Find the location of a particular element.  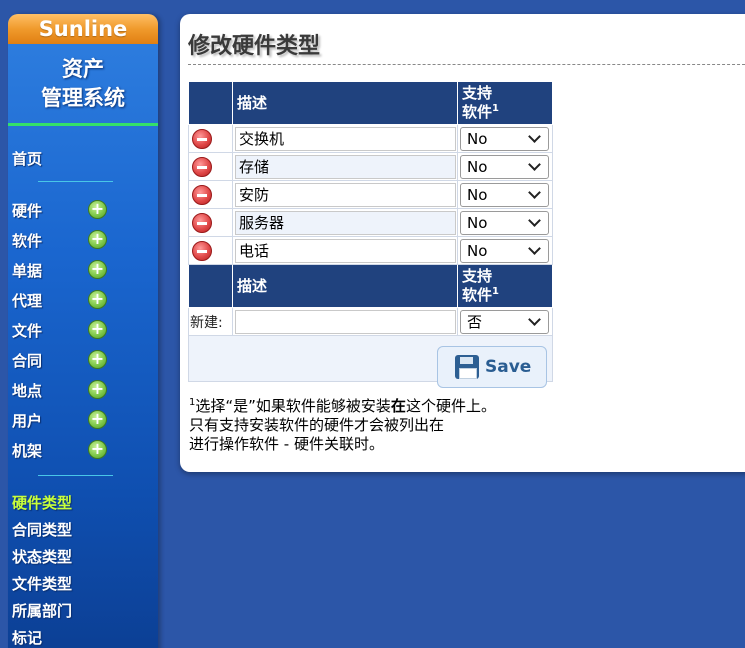

table-row: 交换机 No is located at coordinates (370, 138).